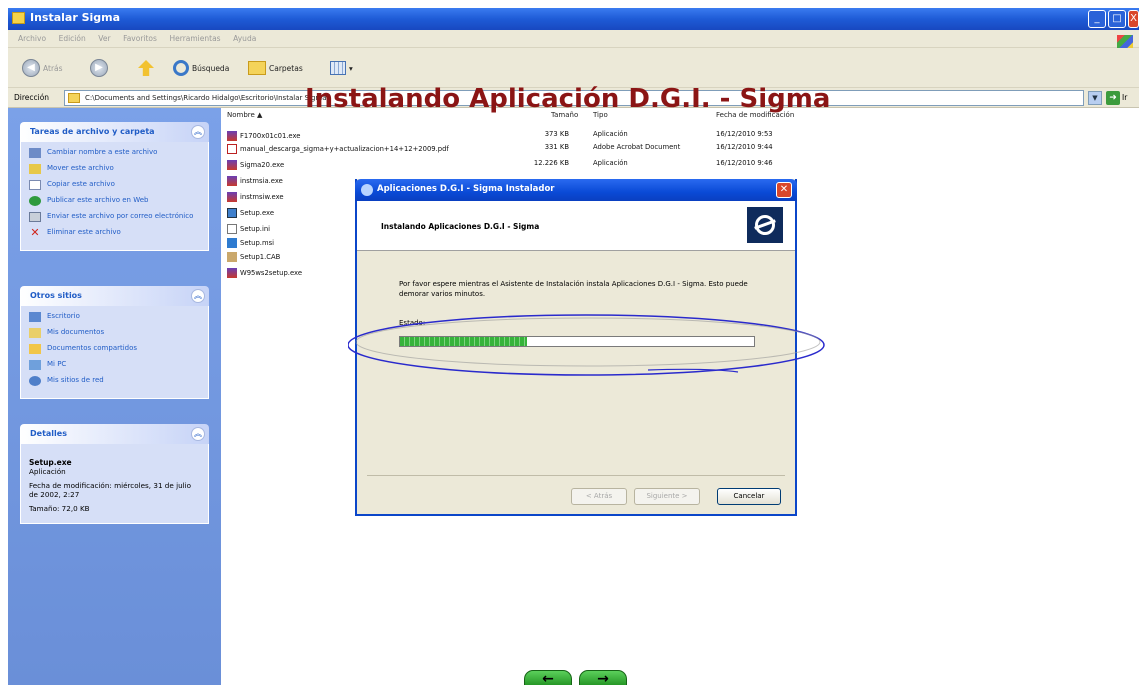 The height and width of the screenshot is (685, 1139). I want to click on file-row: instmsiw.exe, so click(255, 196).